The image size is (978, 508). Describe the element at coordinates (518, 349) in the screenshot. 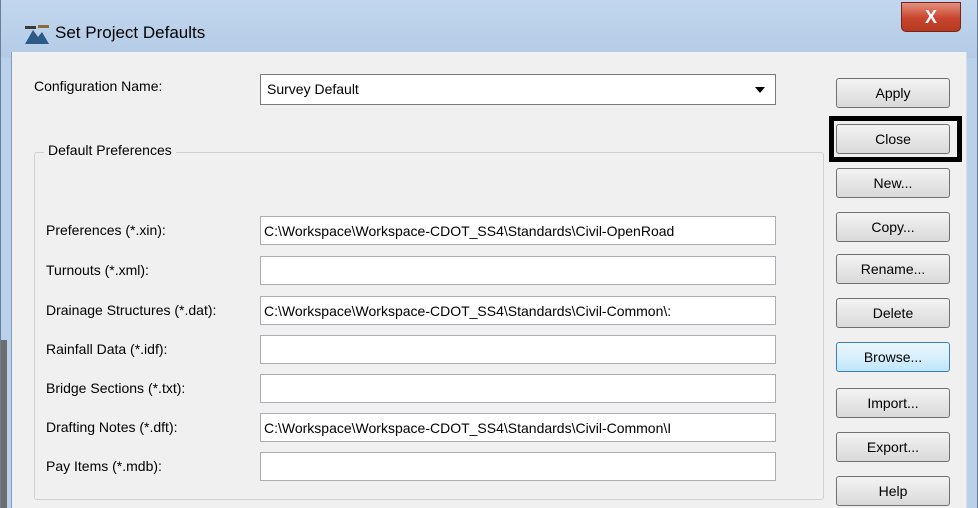

I see `rainfall-data-field` at that location.